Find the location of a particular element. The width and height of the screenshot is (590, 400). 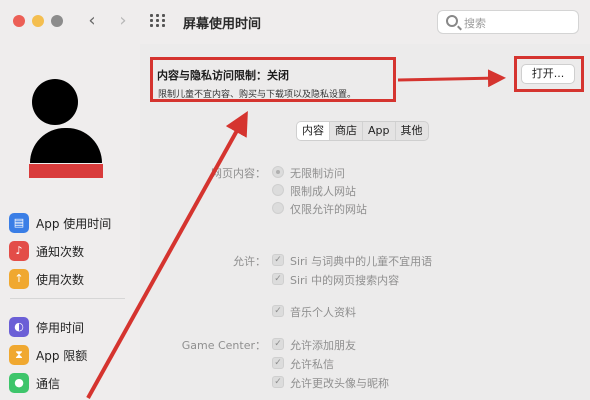

sidebar-item-notifications: ♪ 通知次数 is located at coordinates (71, 251).